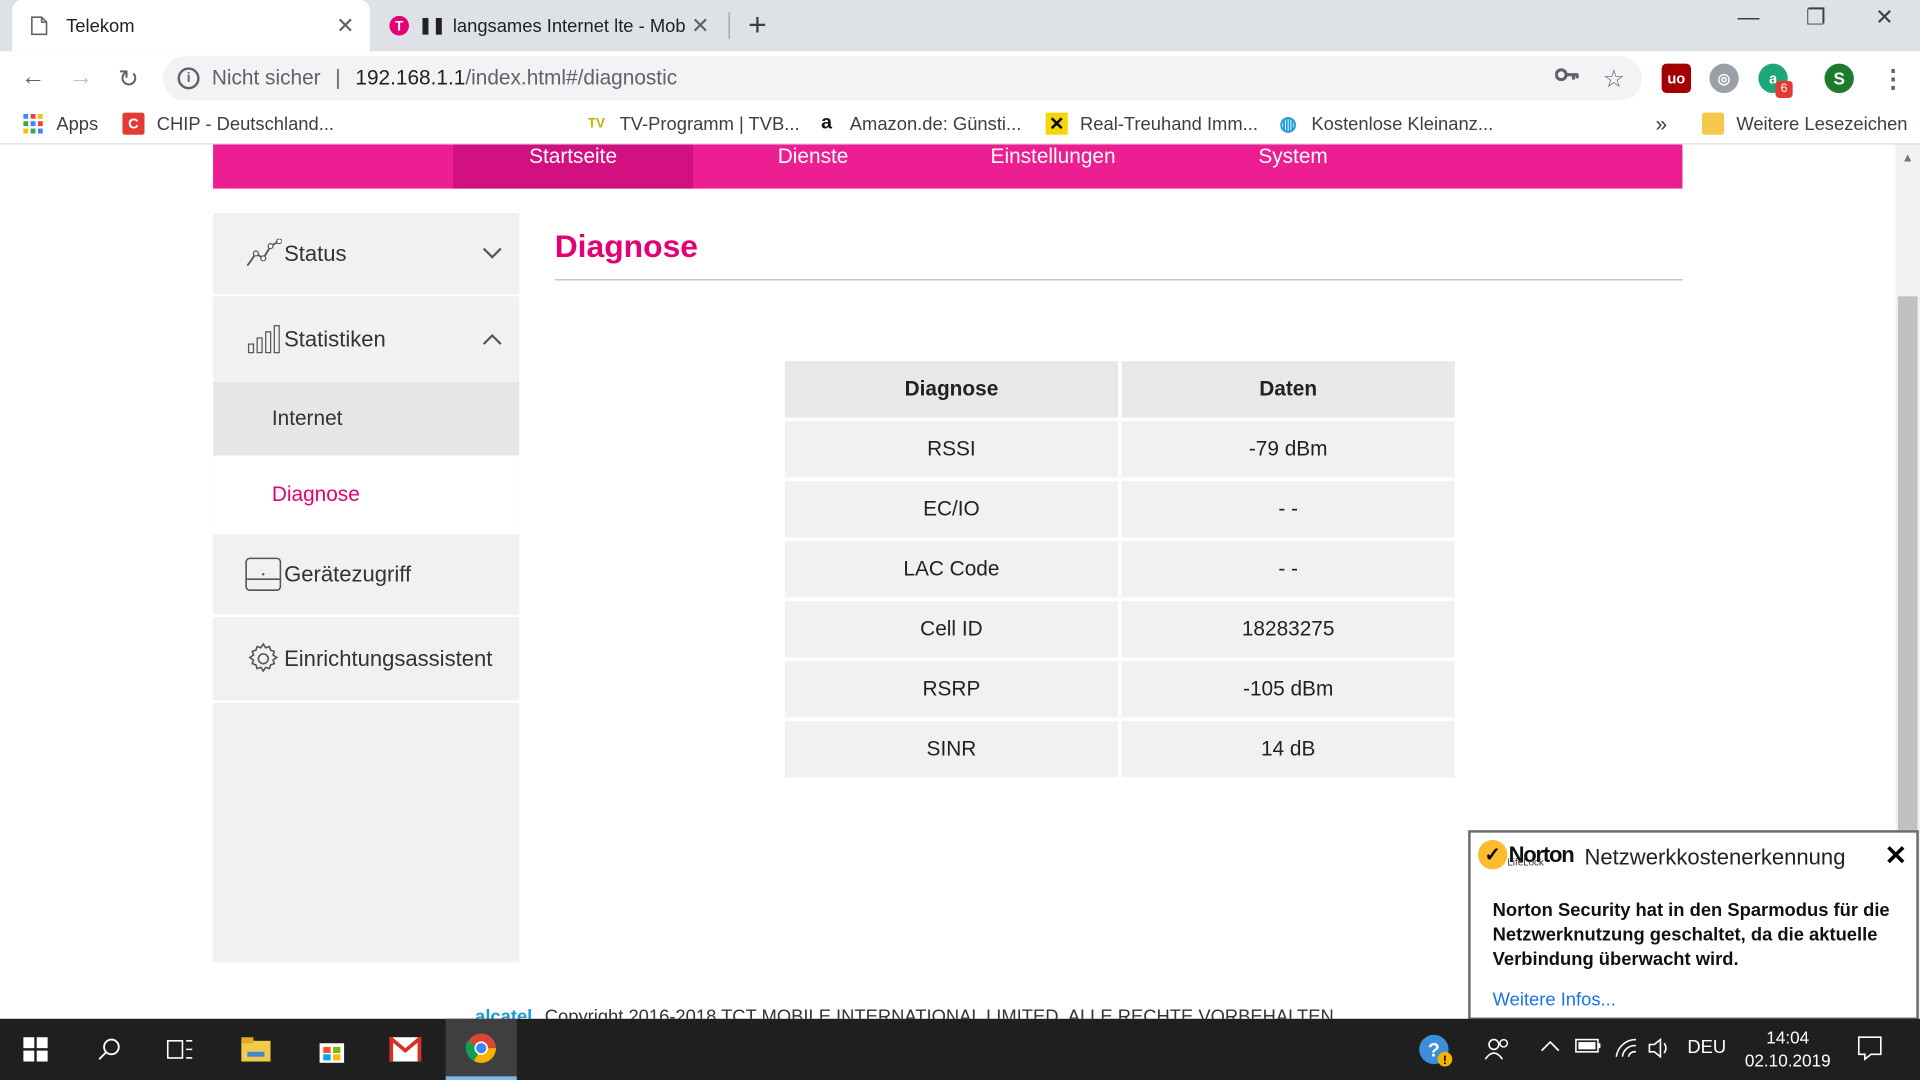 The width and height of the screenshot is (1920, 1080). I want to click on bookmark-star-icon: ☆, so click(1614, 79).